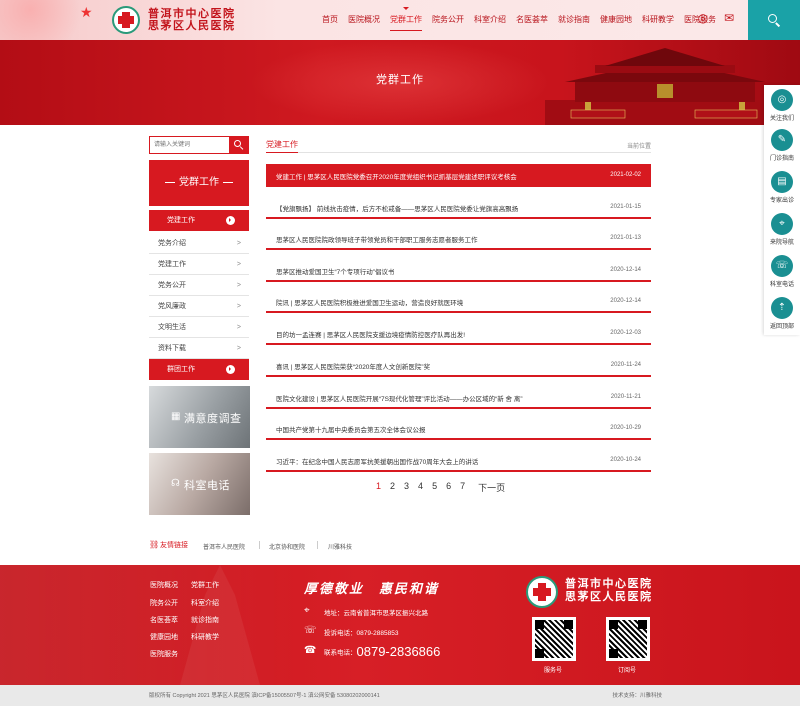 The width and height of the screenshot is (800, 706). Describe the element at coordinates (205, 603) in the screenshot. I see `footer-nav-departments: 科室介绍` at that location.